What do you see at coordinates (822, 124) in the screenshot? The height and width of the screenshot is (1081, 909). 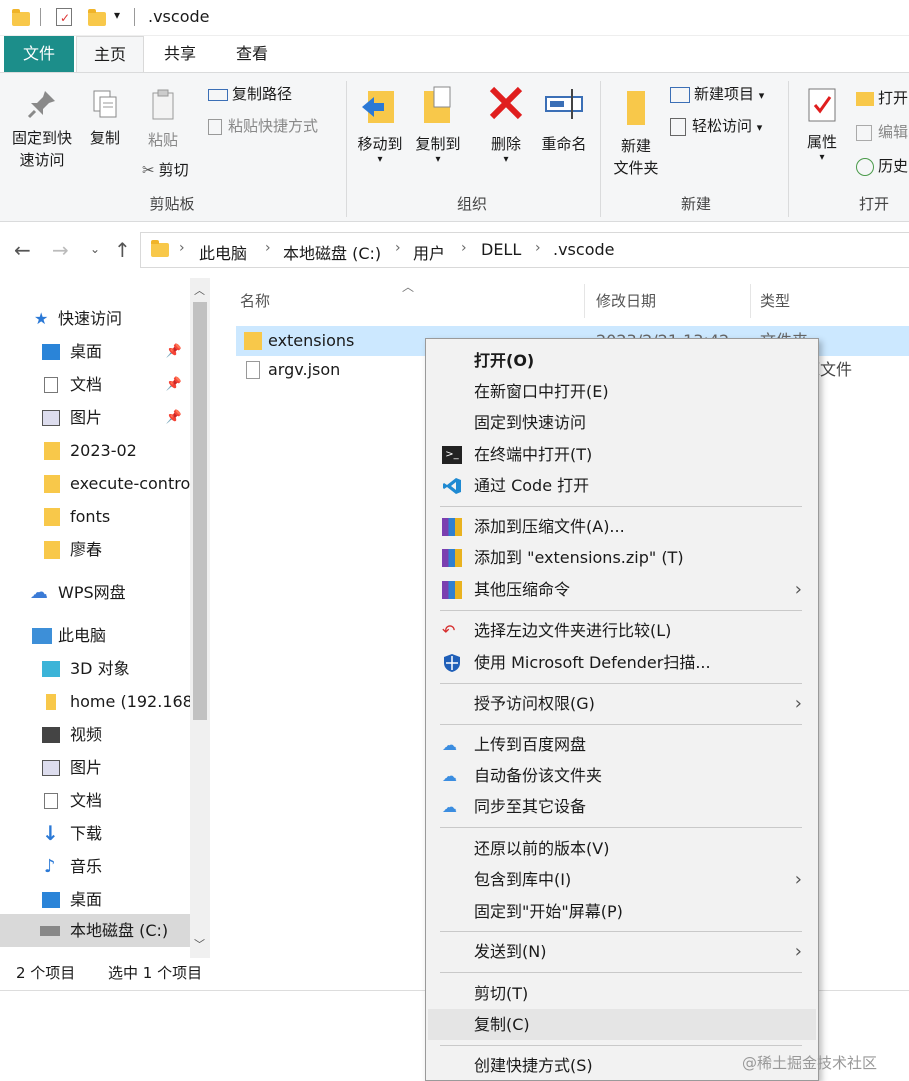 I see `properties-button: 属性 ▾` at bounding box center [822, 124].